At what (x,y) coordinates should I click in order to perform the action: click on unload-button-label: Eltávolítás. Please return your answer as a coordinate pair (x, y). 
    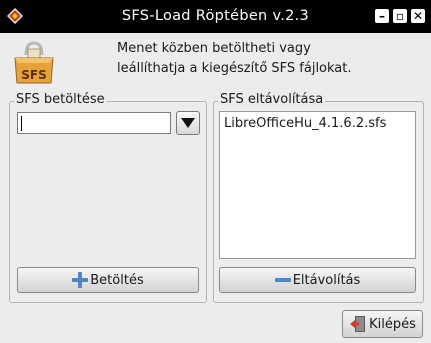
    Looking at the image, I should click on (326, 280).